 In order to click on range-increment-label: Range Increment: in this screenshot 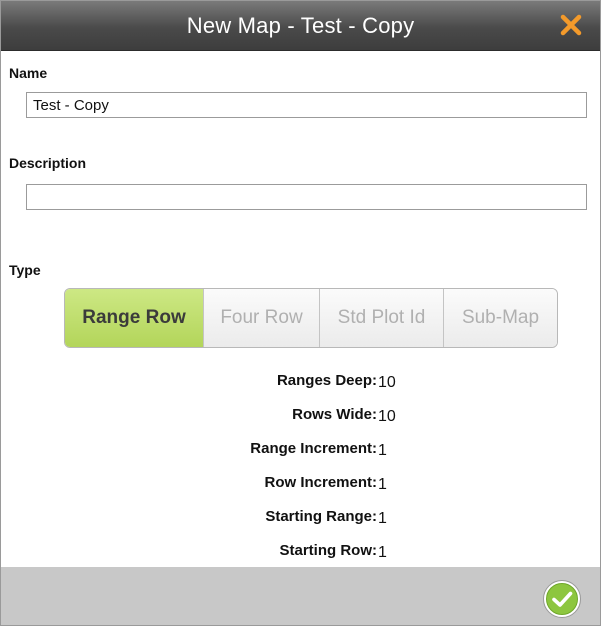, I will do `click(313, 448)`.